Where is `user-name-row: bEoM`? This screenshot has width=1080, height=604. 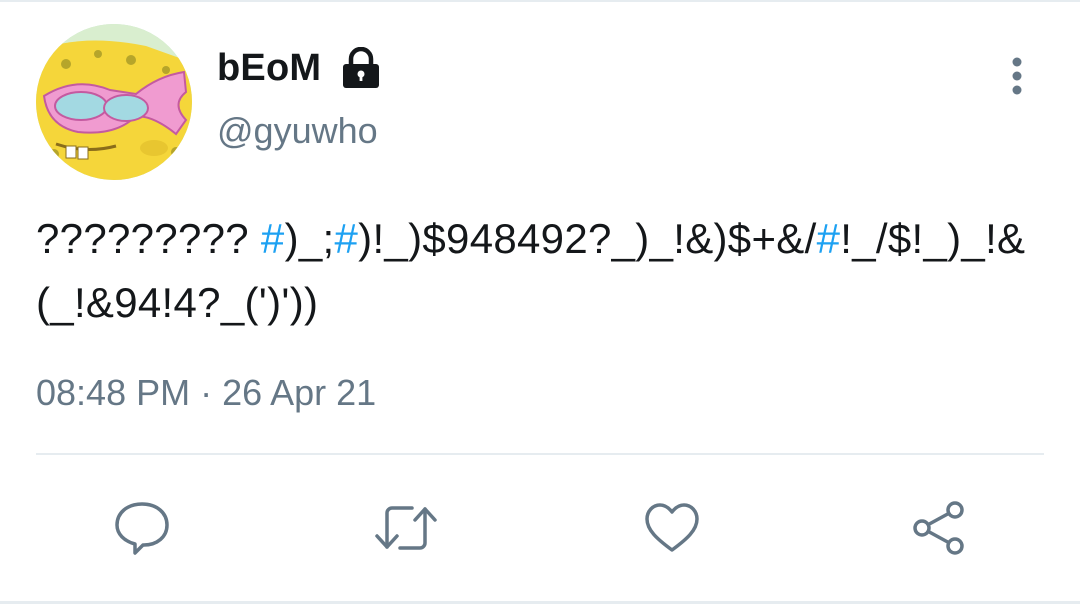
user-name-row: bEoM is located at coordinates (299, 68).